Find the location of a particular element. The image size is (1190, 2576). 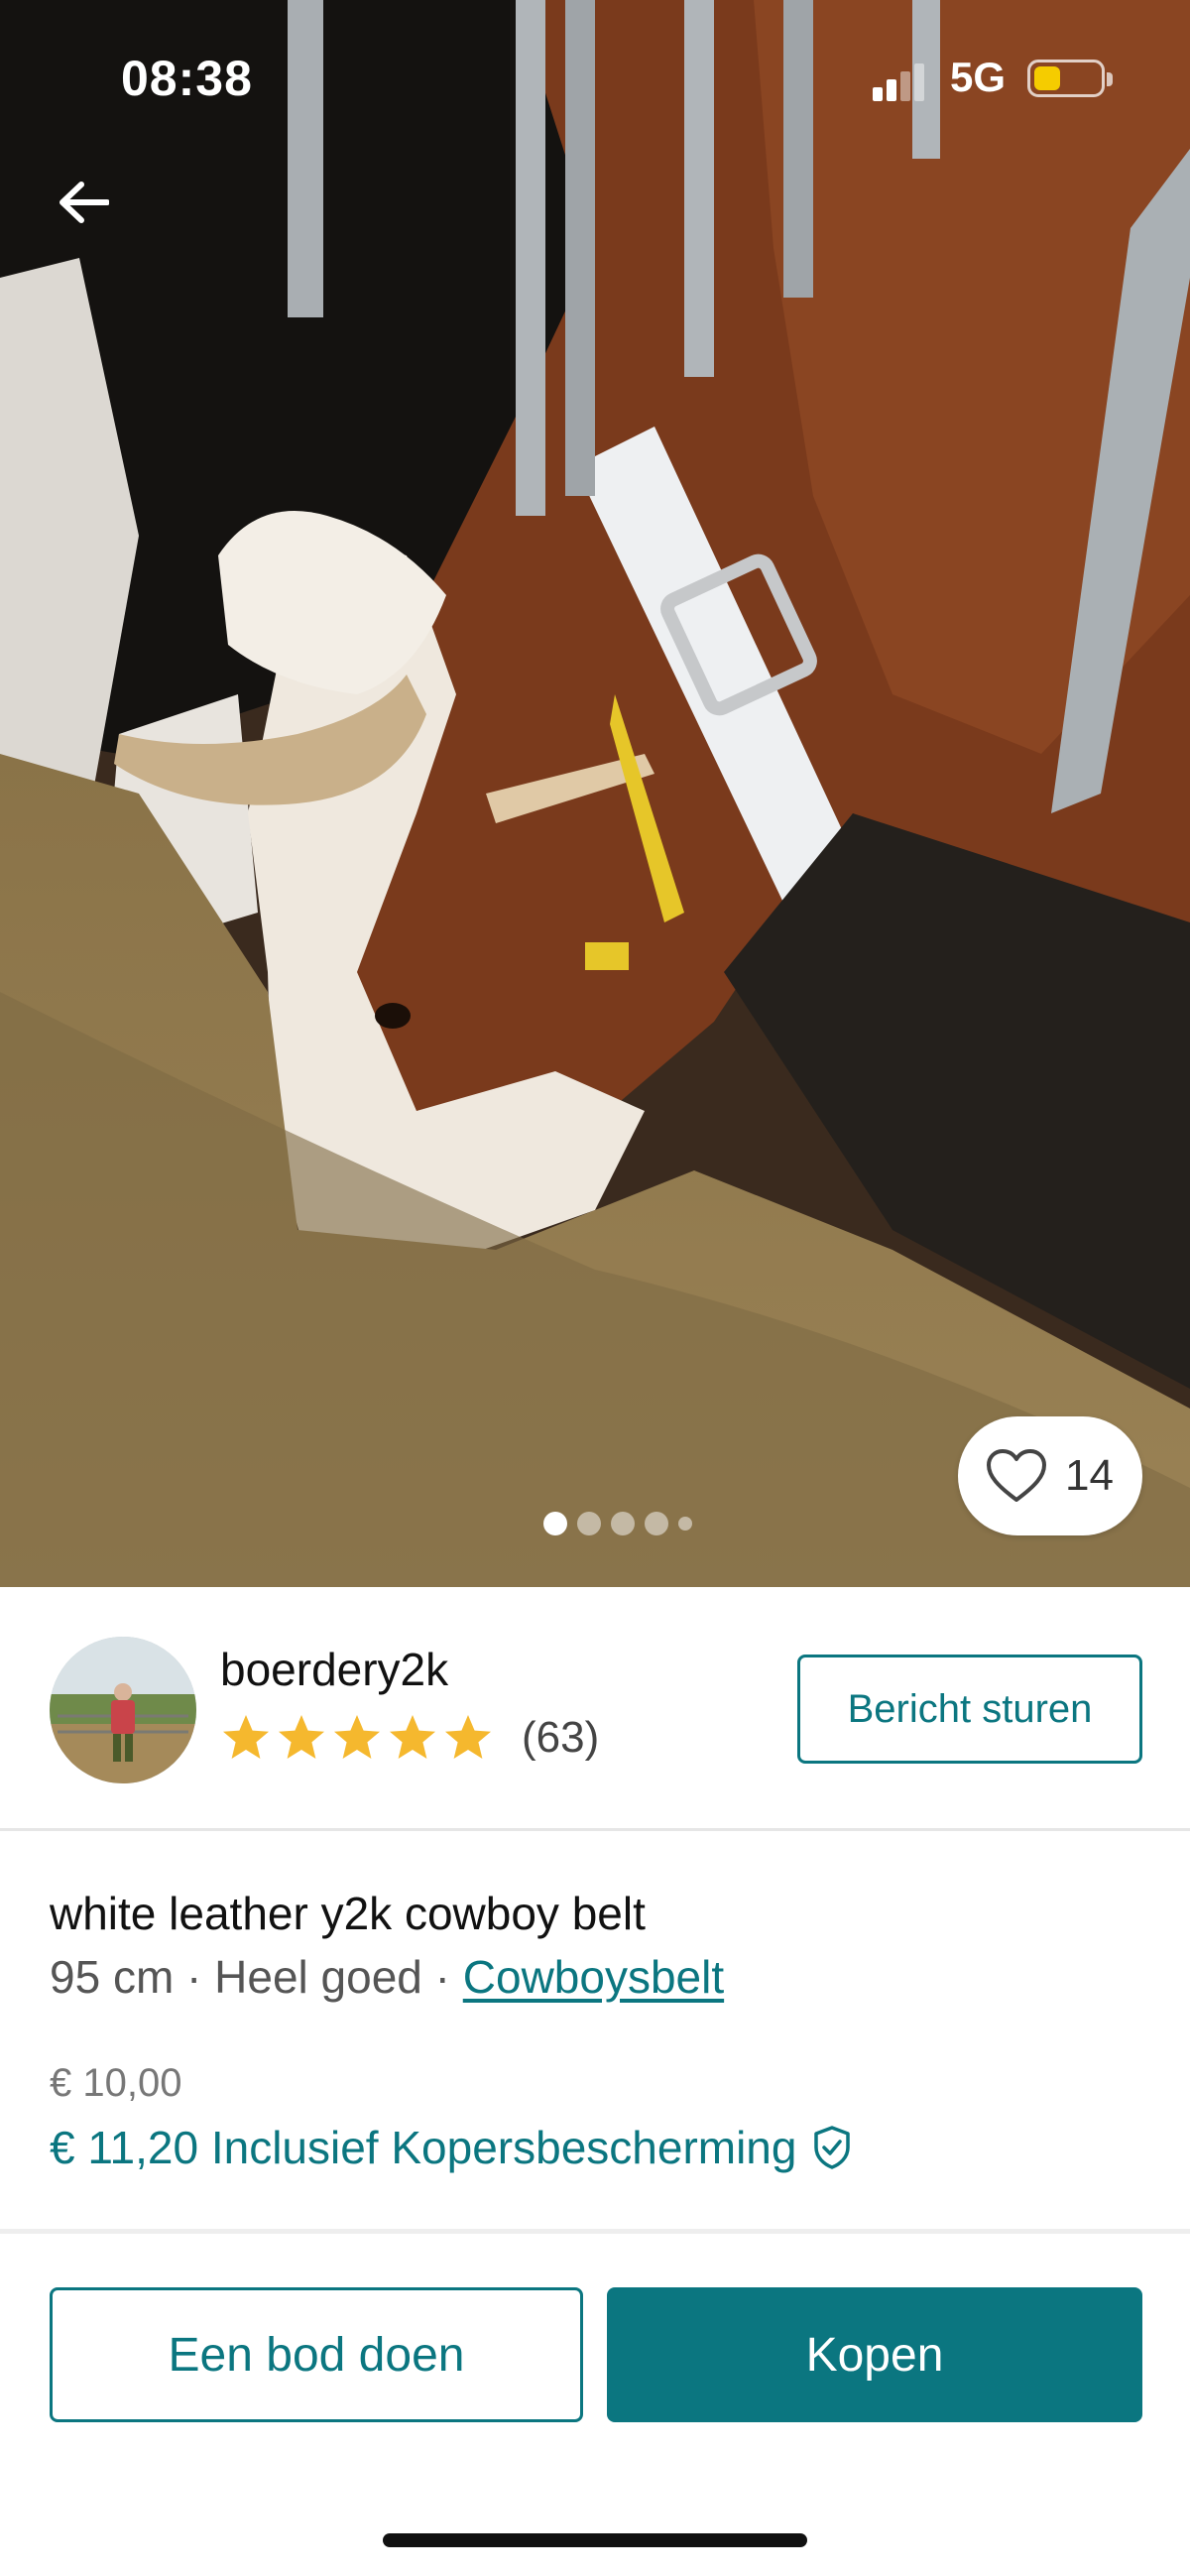

item-meta: 95 cm · Heel goed · Cowboysbelt is located at coordinates (387, 1977).